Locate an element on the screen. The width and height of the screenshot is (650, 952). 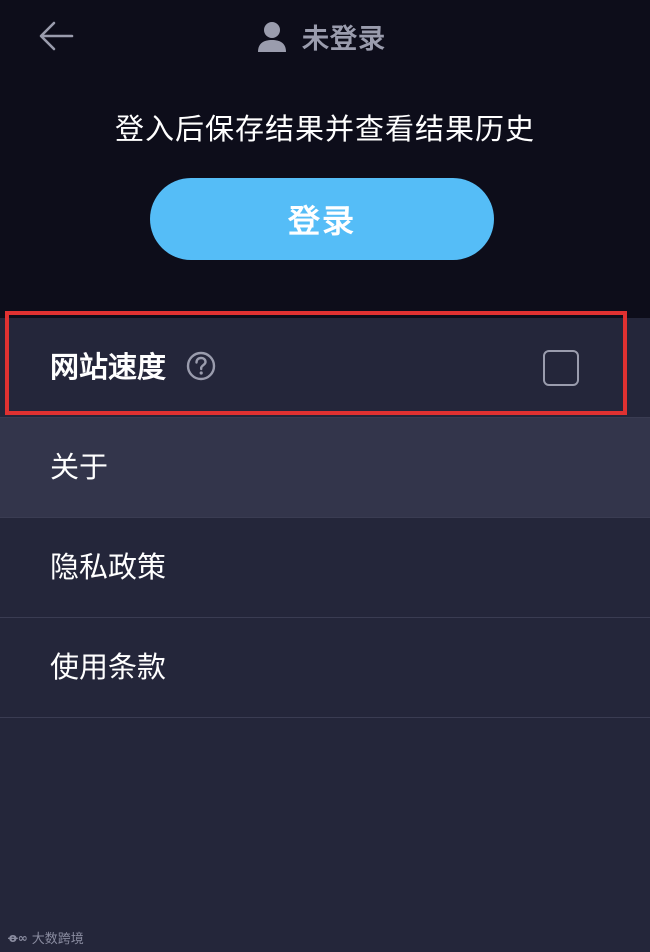
watermark-text: 大数跨境 is located at coordinates (57, 939).